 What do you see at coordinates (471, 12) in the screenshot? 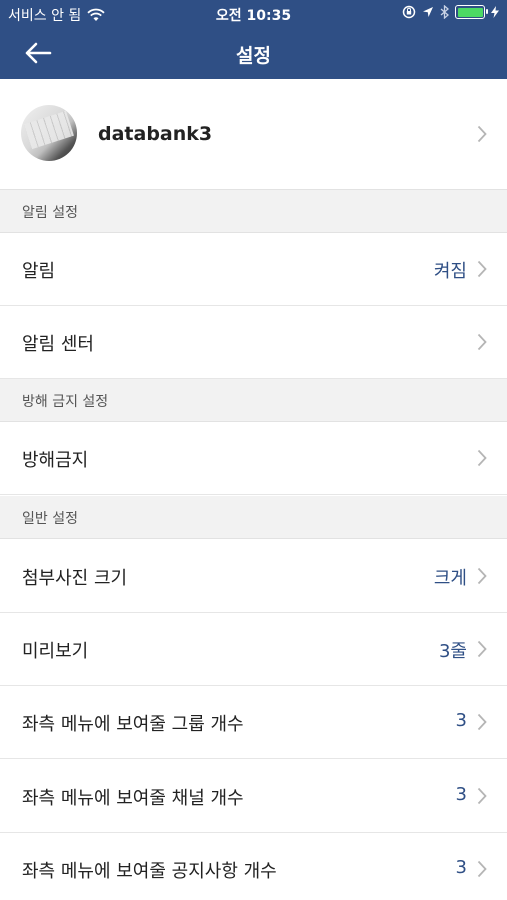
I see `battery-icon` at bounding box center [471, 12].